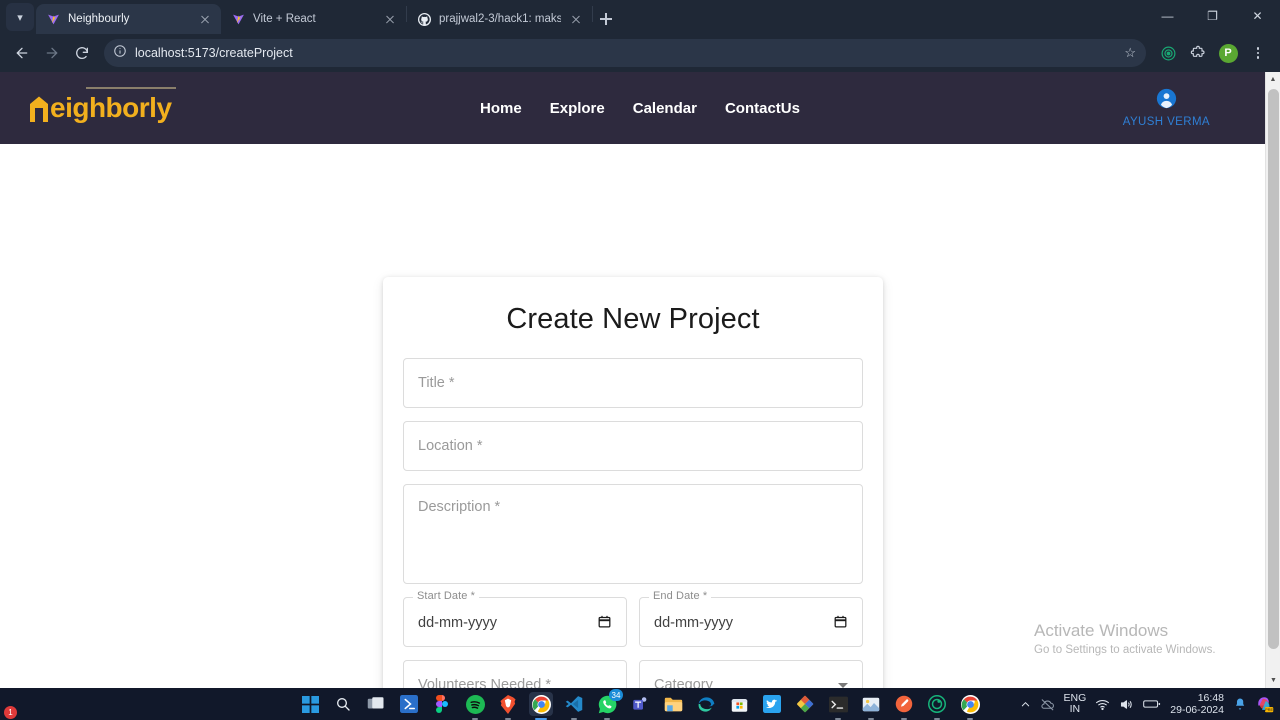 Image resolution: width=1280 pixels, height=720 pixels. I want to click on notification-count: 1, so click(10, 712).